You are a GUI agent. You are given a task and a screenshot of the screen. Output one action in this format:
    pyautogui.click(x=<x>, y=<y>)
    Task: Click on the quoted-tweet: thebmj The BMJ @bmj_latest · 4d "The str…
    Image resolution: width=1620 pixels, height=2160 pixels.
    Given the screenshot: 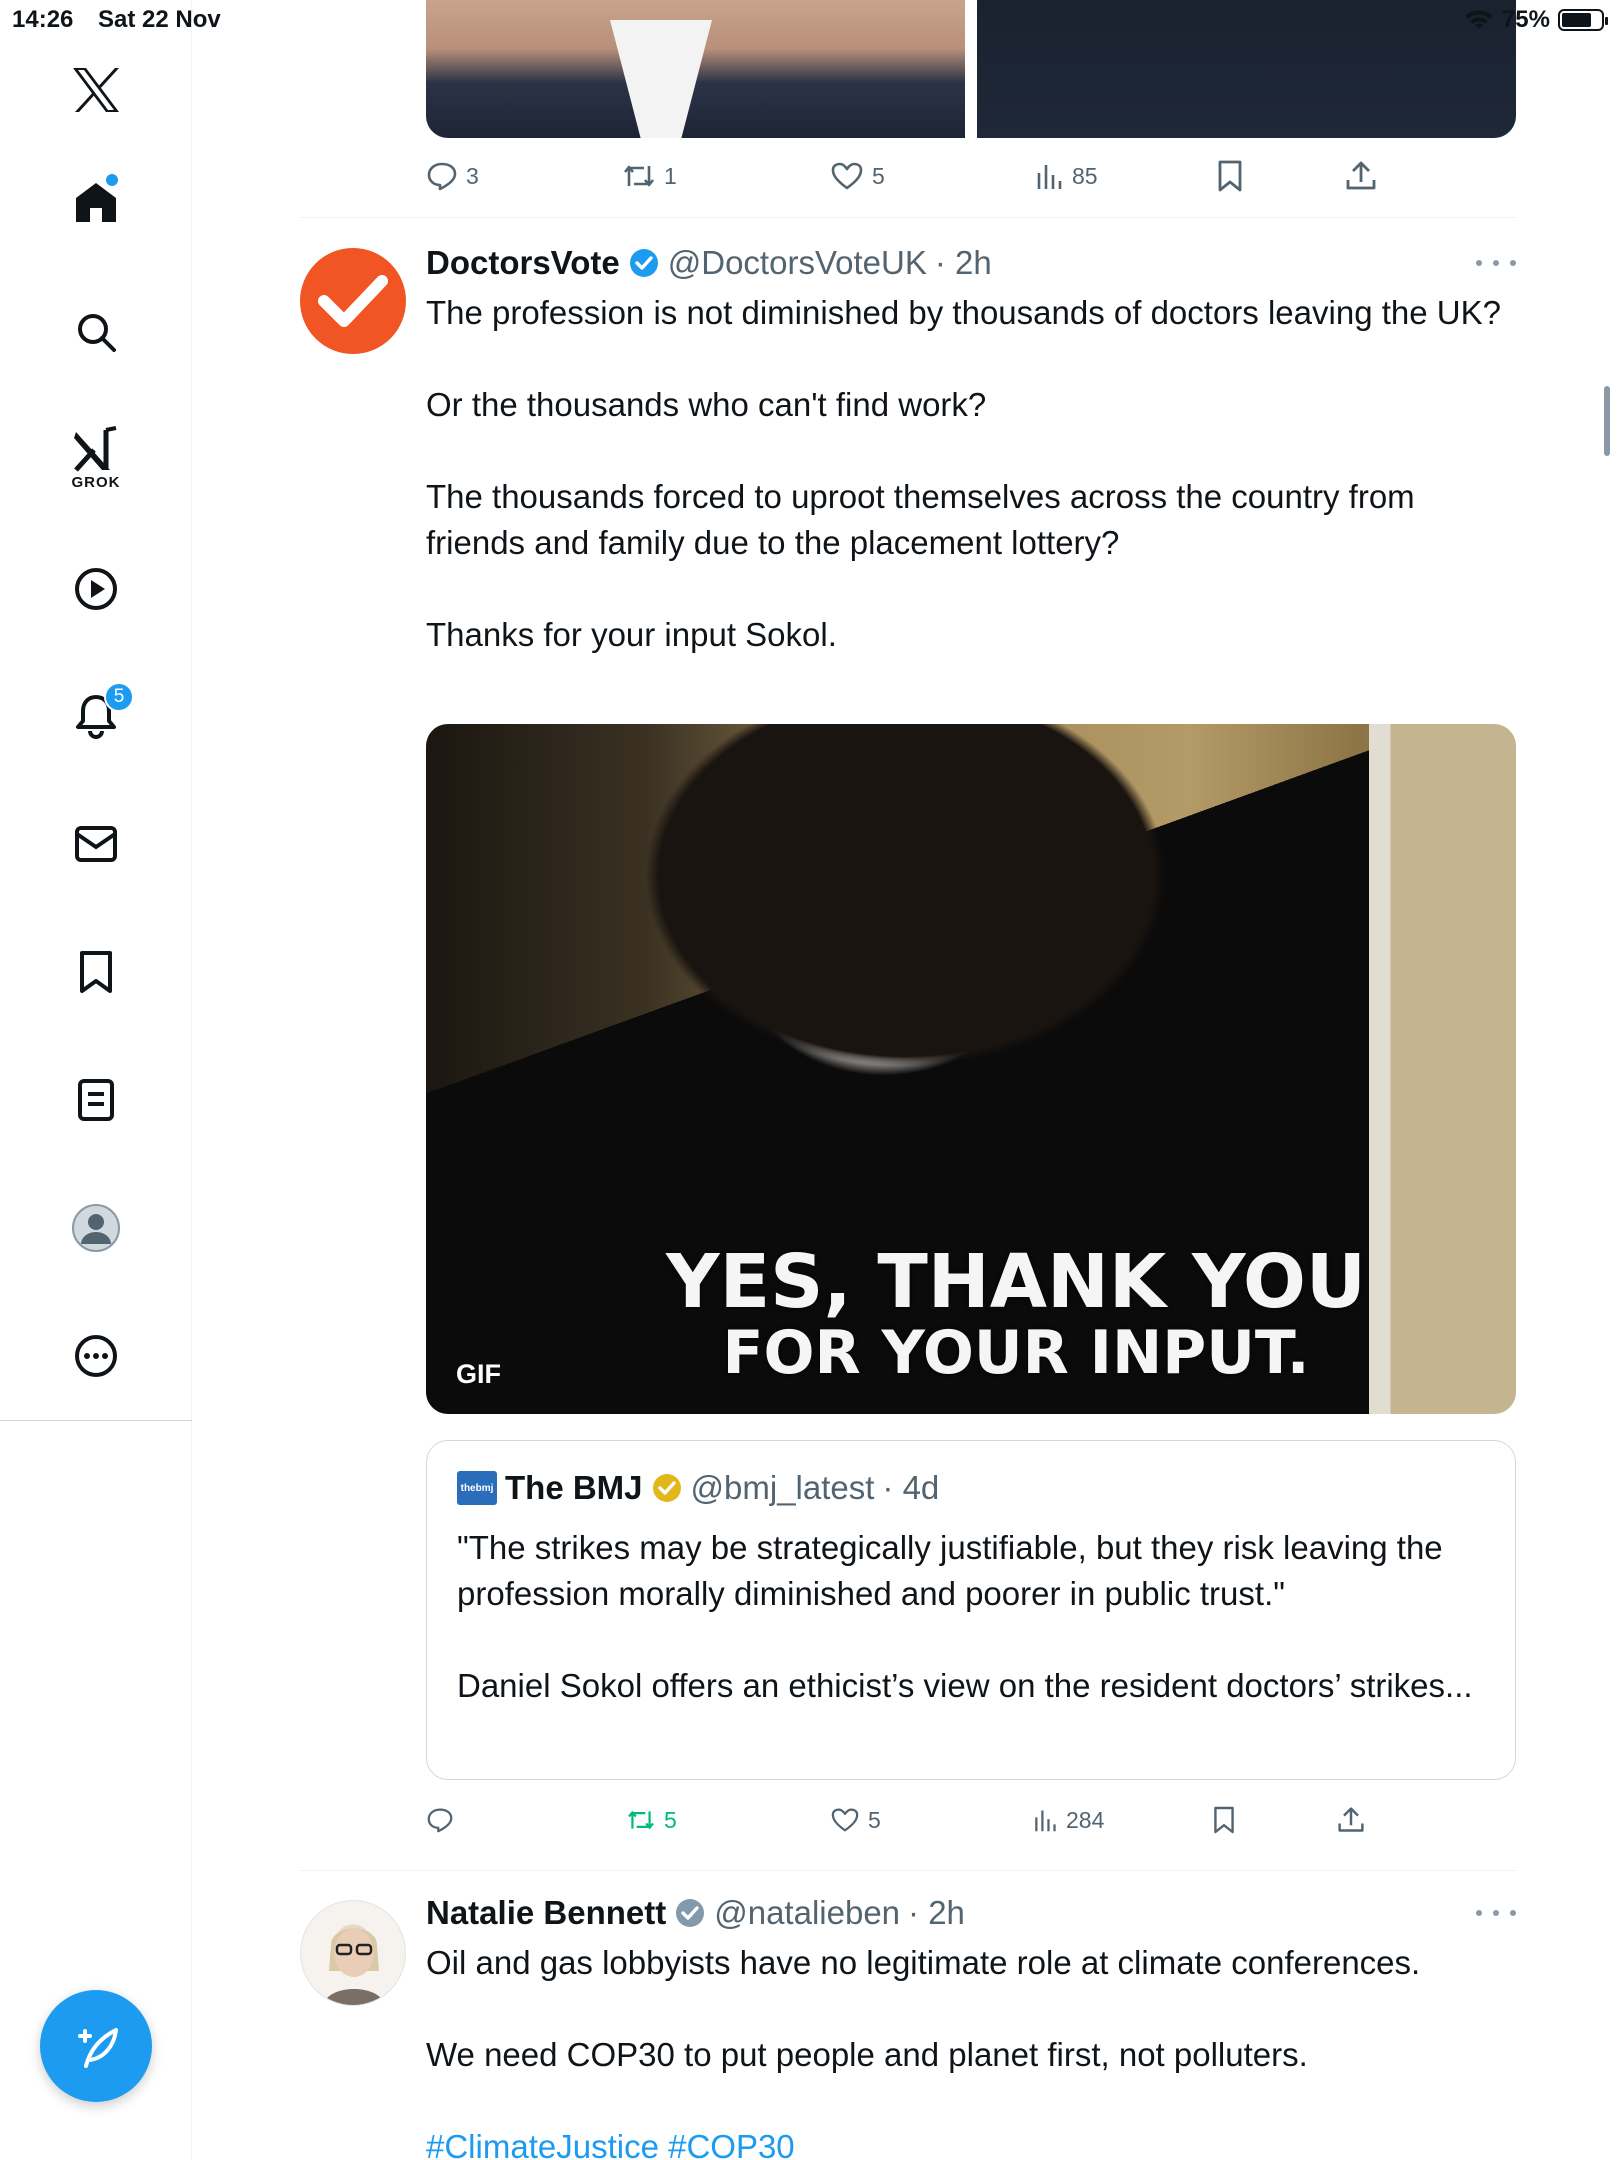 What is the action you would take?
    pyautogui.click(x=971, y=1610)
    